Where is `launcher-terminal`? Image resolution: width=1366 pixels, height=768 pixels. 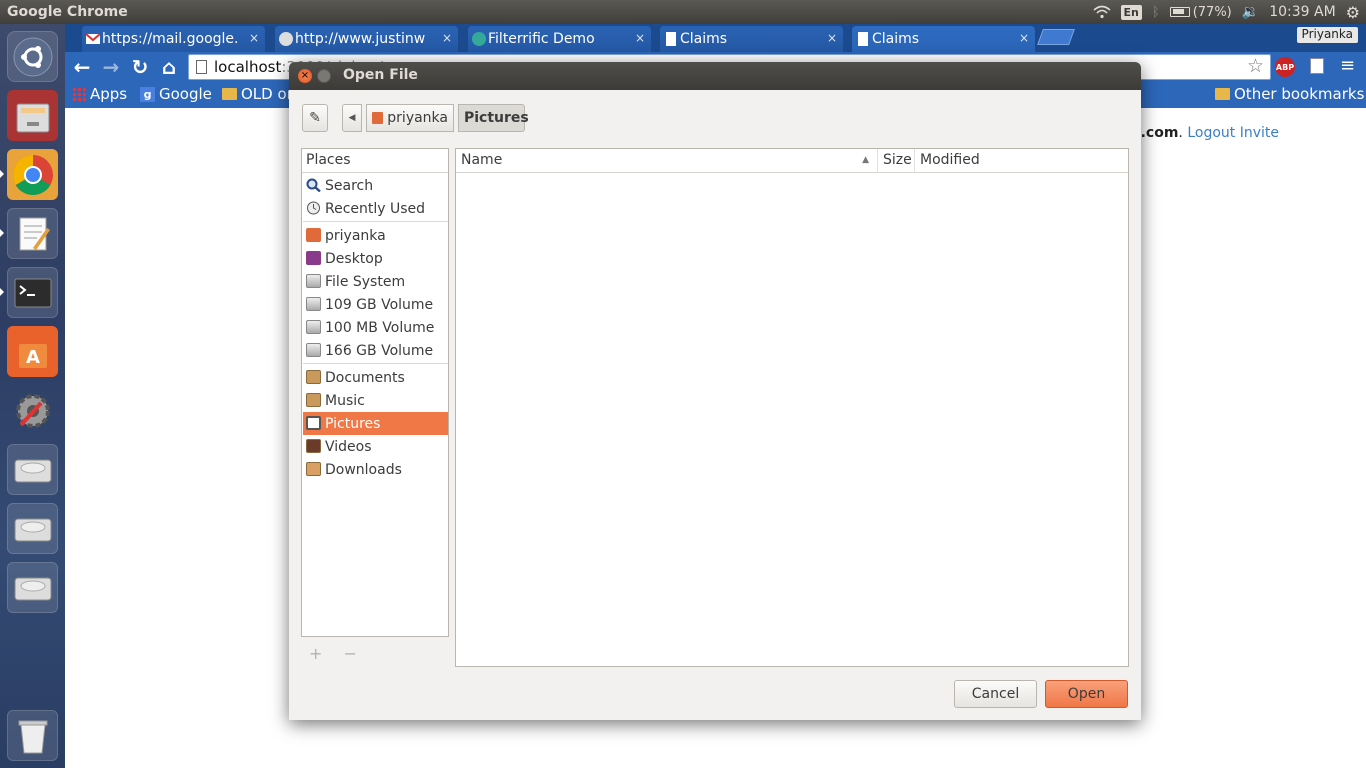 launcher-terminal is located at coordinates (32, 292).